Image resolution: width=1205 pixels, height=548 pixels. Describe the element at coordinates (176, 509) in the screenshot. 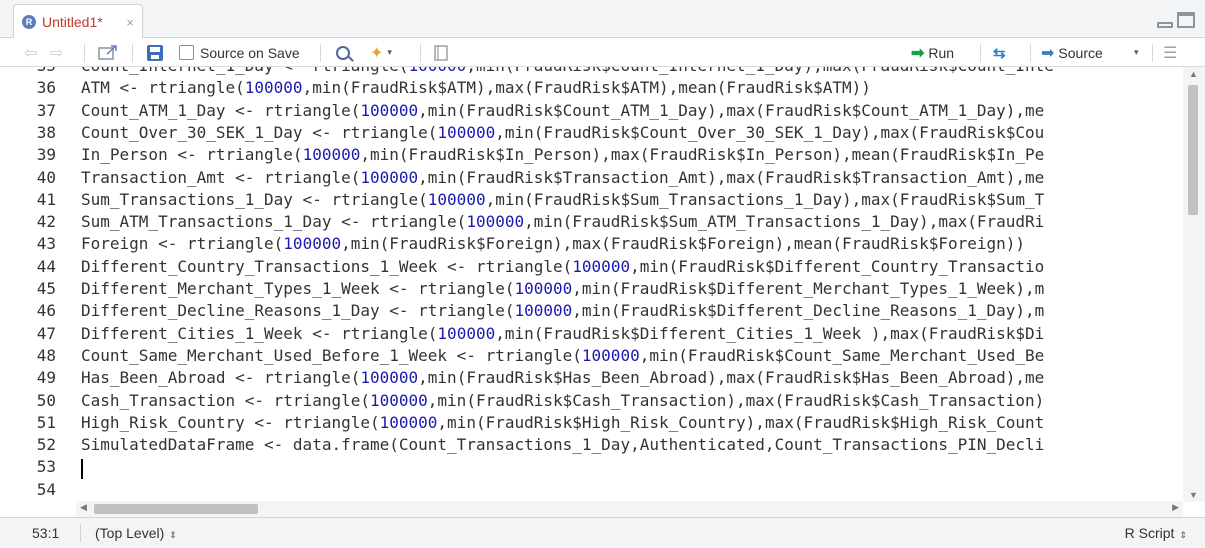

I see `horizontal-scroll-thumb` at that location.